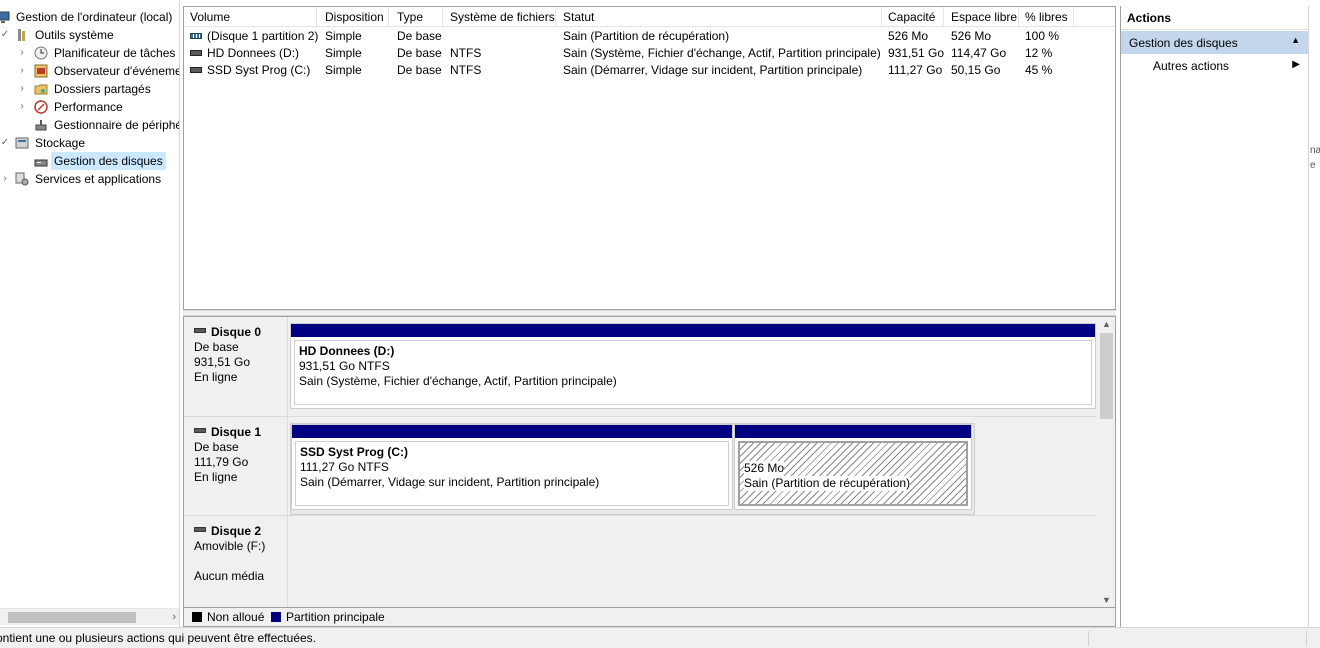 The image size is (1320, 648). What do you see at coordinates (417, 17) in the screenshot?
I see `column-header-type: Type` at bounding box center [417, 17].